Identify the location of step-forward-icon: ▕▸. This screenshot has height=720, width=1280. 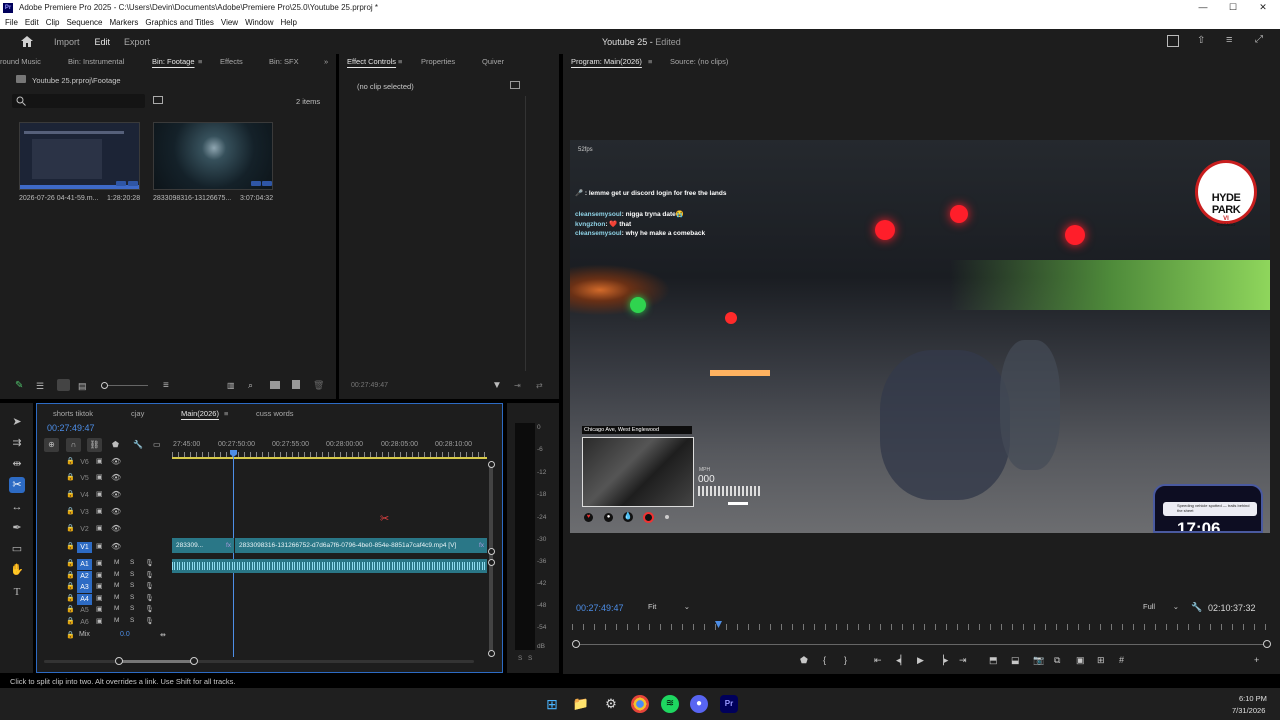
(942, 660).